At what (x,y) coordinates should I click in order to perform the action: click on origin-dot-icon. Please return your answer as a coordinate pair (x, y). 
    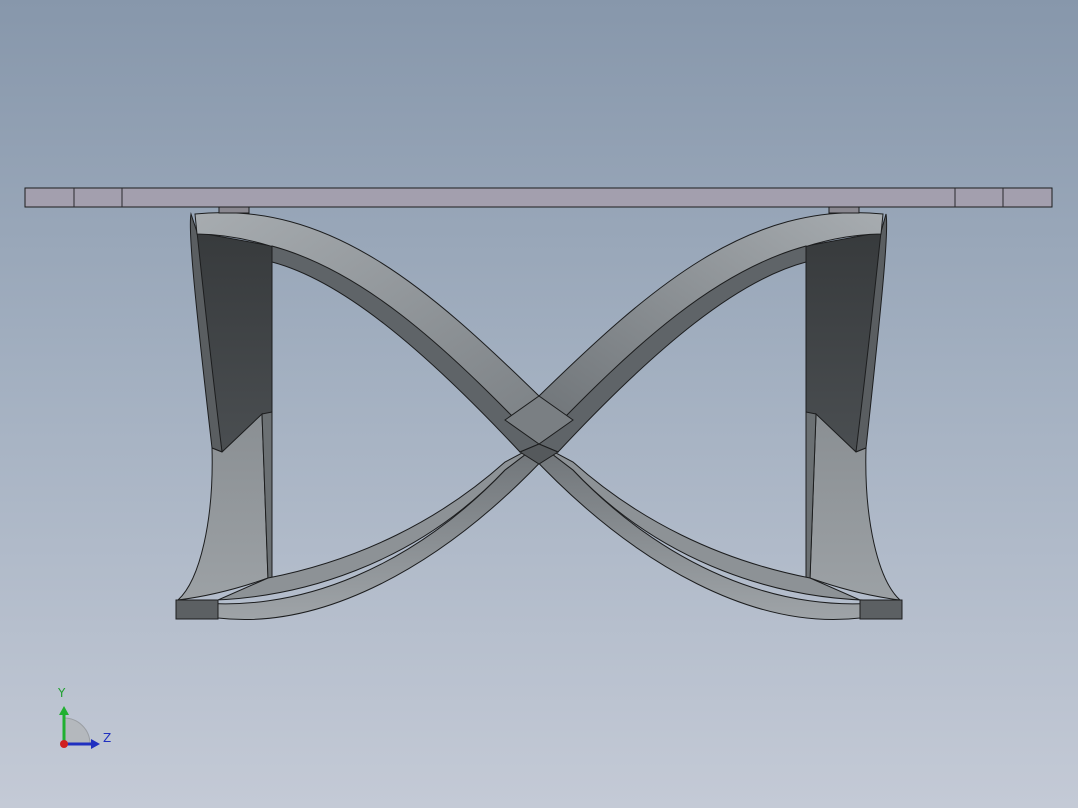
    Looking at the image, I should click on (64, 744).